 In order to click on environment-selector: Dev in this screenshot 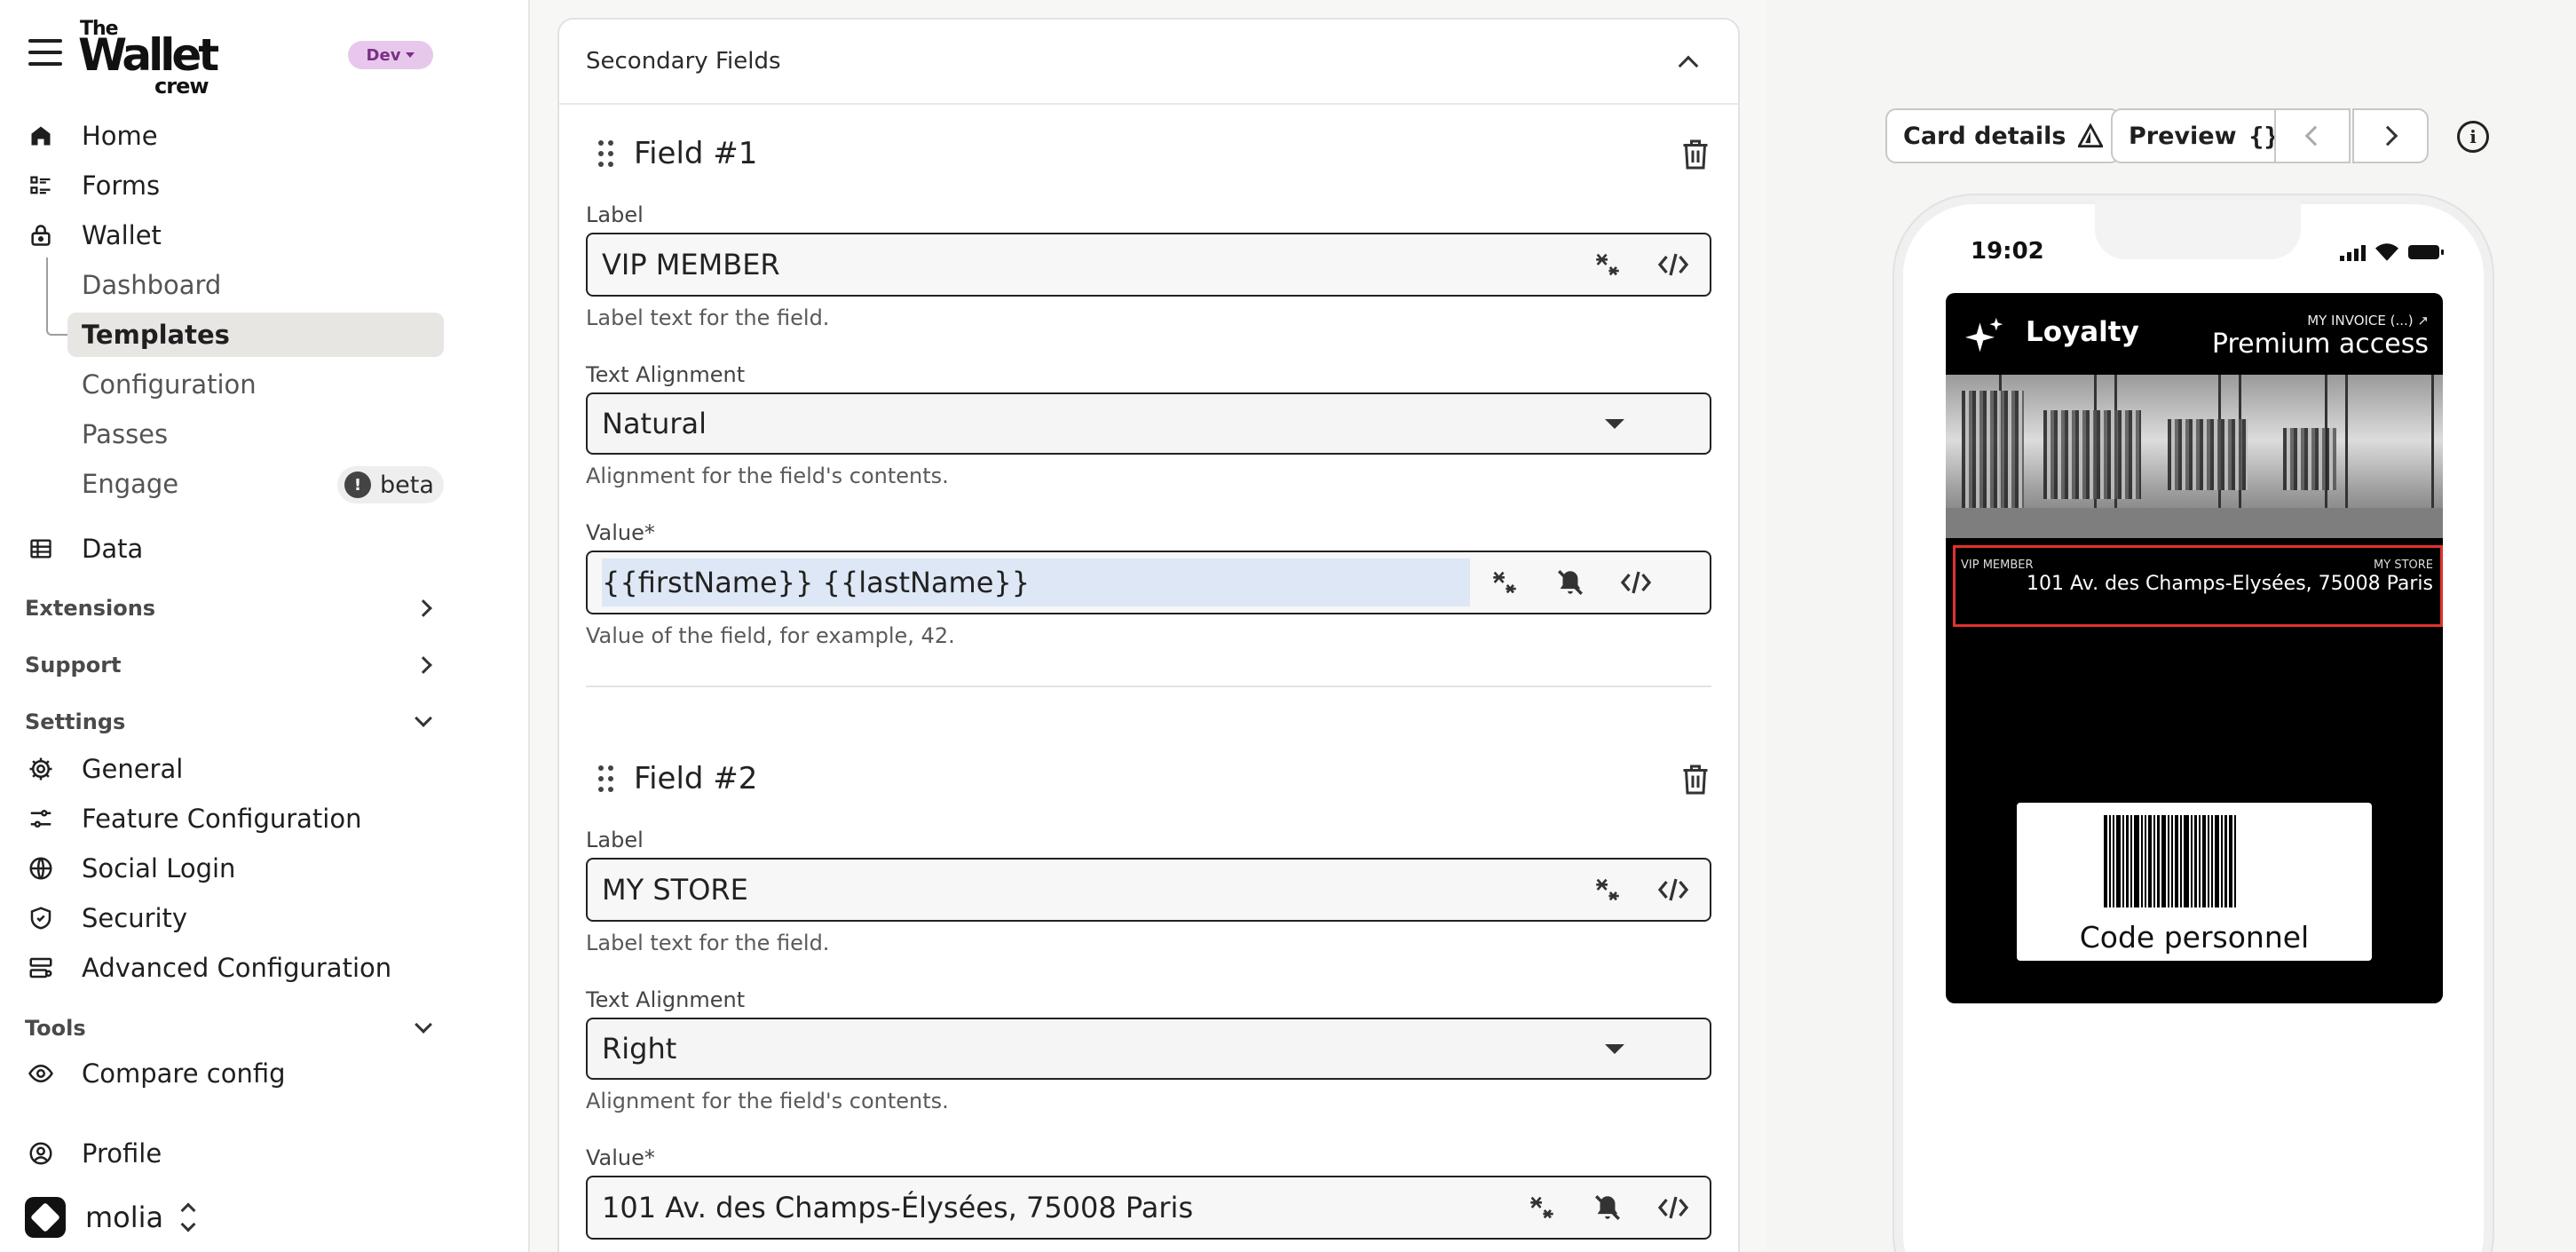, I will do `click(390, 55)`.